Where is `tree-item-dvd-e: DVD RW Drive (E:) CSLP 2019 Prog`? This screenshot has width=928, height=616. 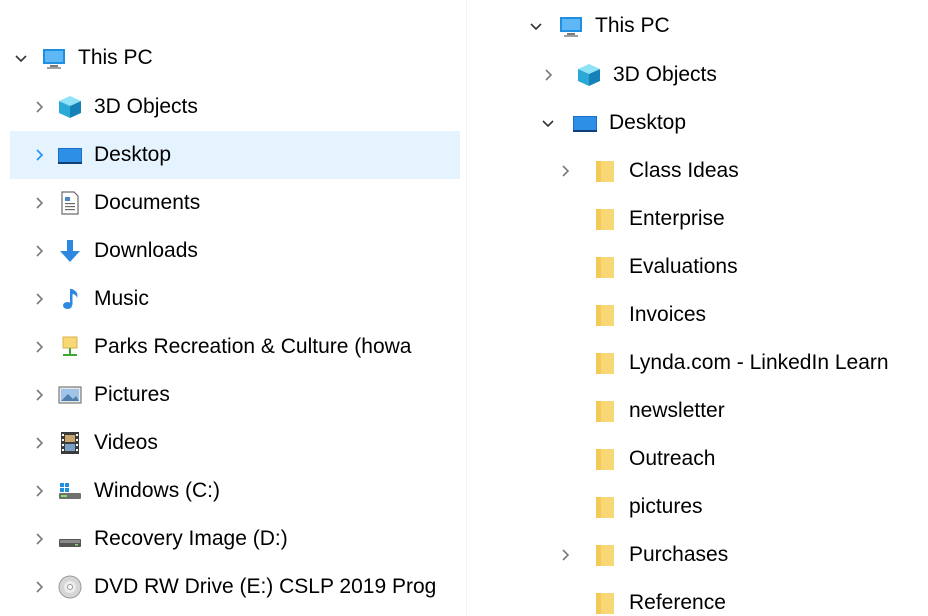
tree-item-dvd-e: DVD RW Drive (E:) CSLP 2019 Prog is located at coordinates (235, 587).